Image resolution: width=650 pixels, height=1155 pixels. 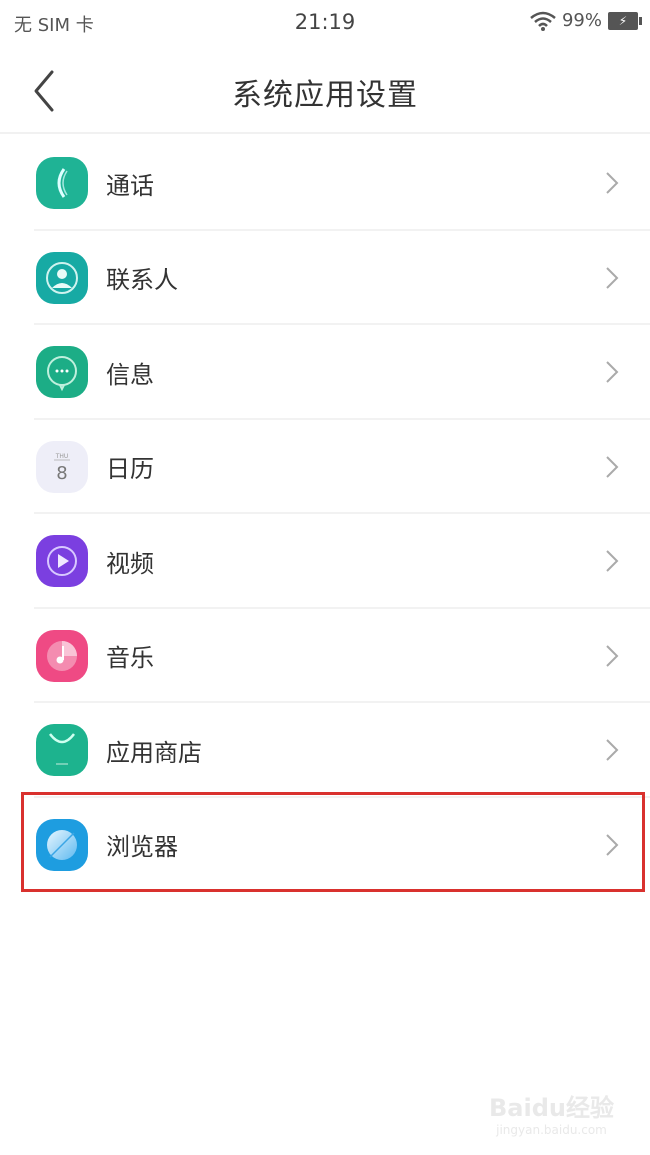 I want to click on status-bar: 无 SIM 卡 21:19 99% ⚡, so click(x=325, y=23).